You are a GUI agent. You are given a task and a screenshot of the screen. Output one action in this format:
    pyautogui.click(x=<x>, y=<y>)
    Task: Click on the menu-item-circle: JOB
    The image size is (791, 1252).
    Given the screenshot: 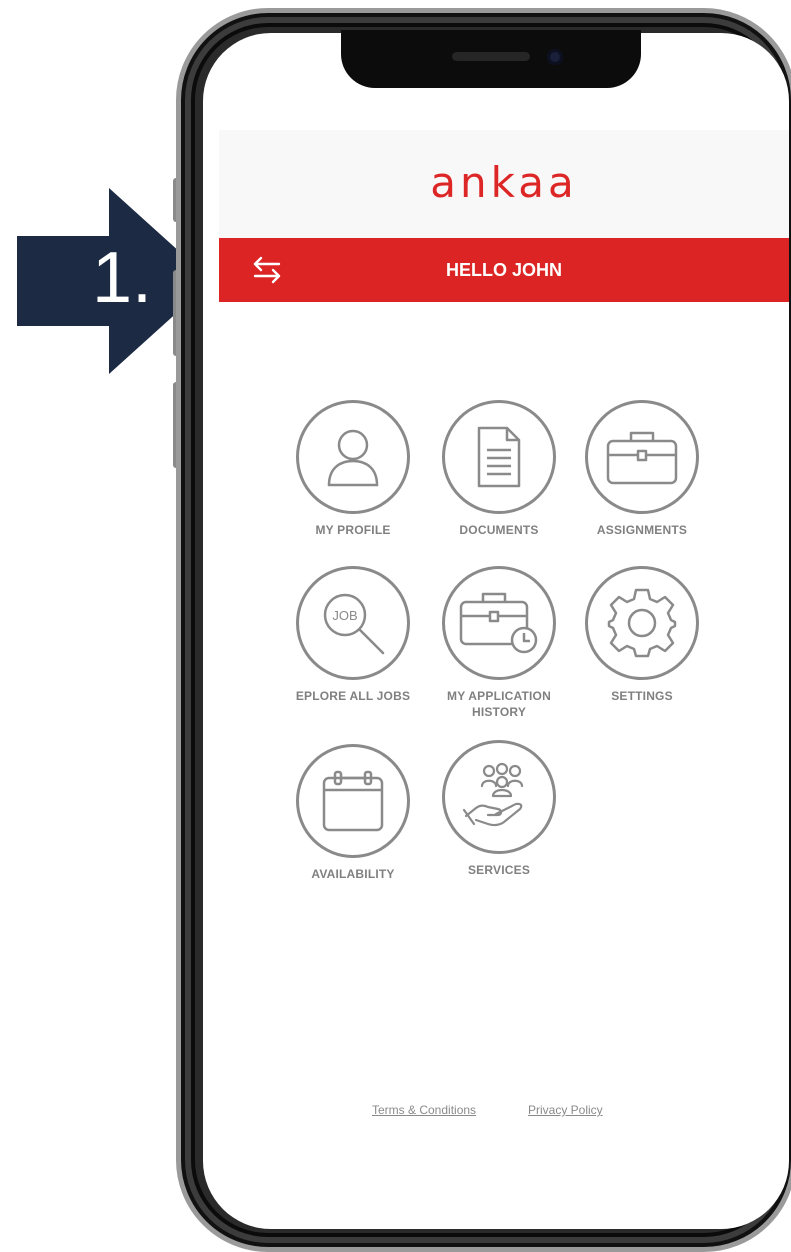 What is the action you would take?
    pyautogui.click(x=353, y=623)
    